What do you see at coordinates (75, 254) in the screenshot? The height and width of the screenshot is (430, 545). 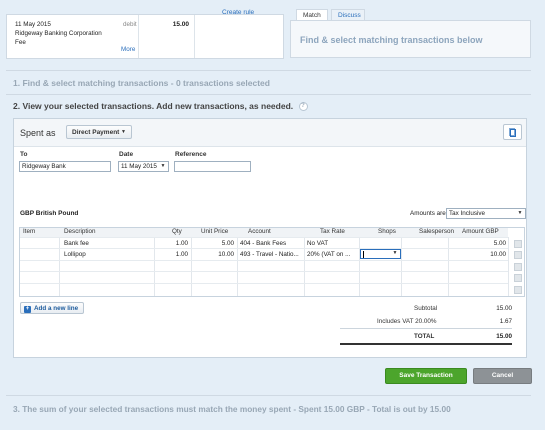 I see `row-description: Lollipop` at bounding box center [75, 254].